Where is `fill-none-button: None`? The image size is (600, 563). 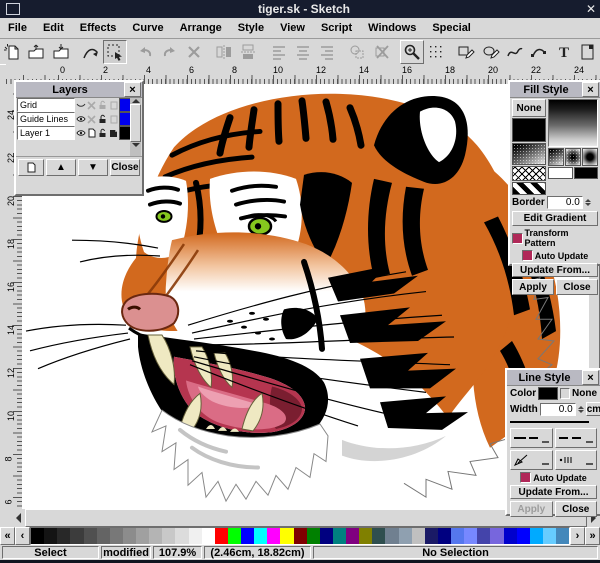 fill-none-button: None is located at coordinates (529, 108).